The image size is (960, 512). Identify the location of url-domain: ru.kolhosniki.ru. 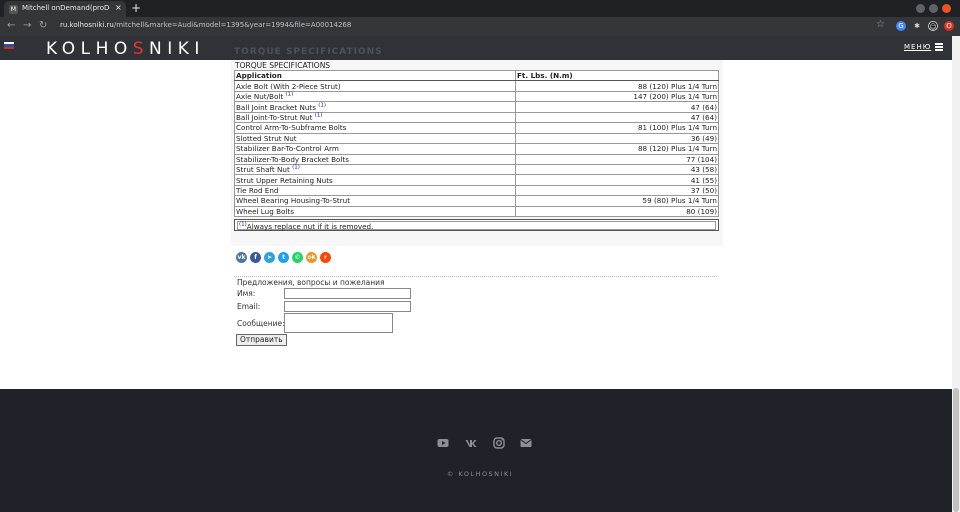
(87, 25).